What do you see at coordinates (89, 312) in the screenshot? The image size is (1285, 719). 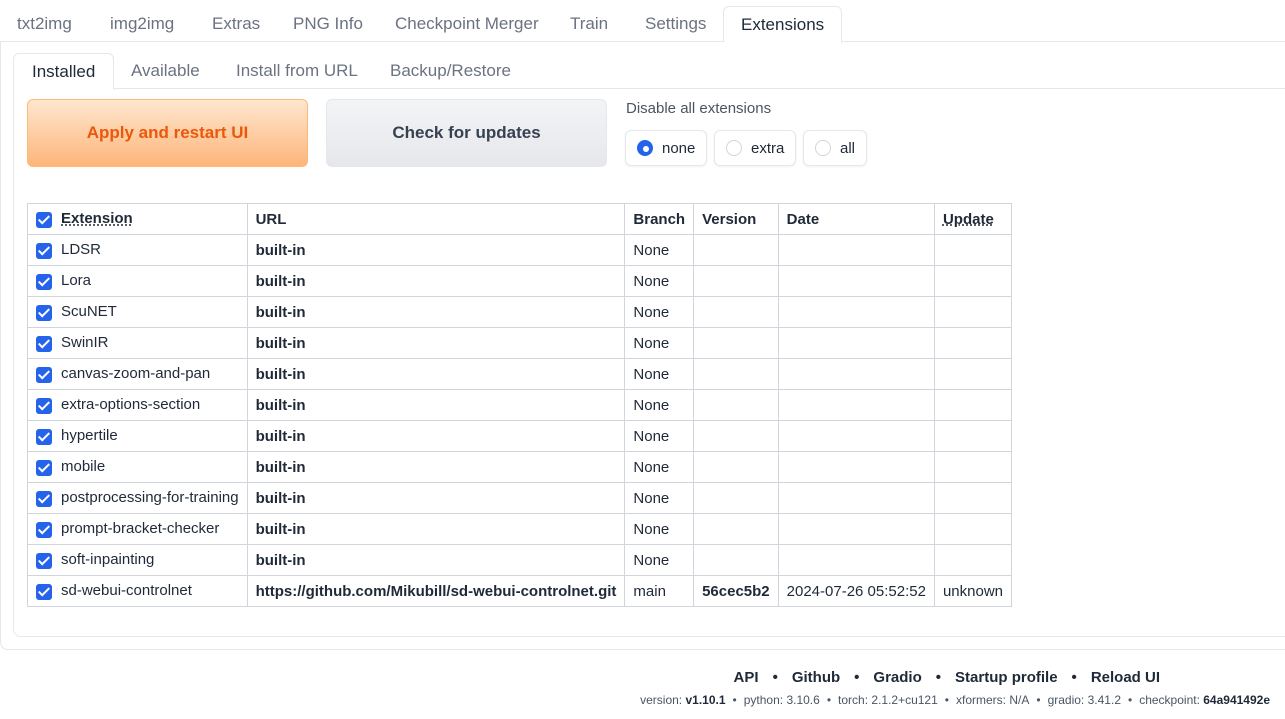 I see `extension-name: ScuNET` at bounding box center [89, 312].